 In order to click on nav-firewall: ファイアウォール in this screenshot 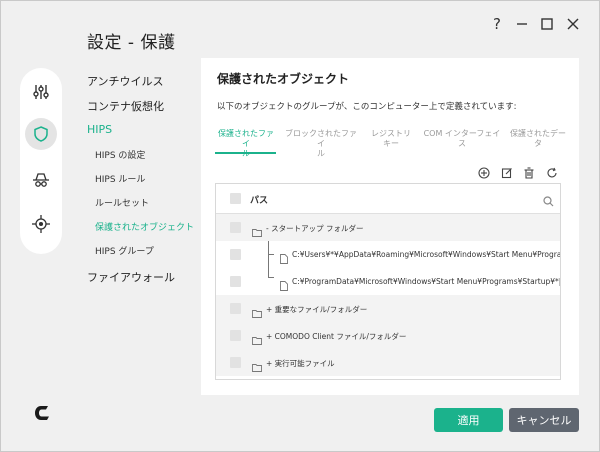, I will do `click(131, 277)`.